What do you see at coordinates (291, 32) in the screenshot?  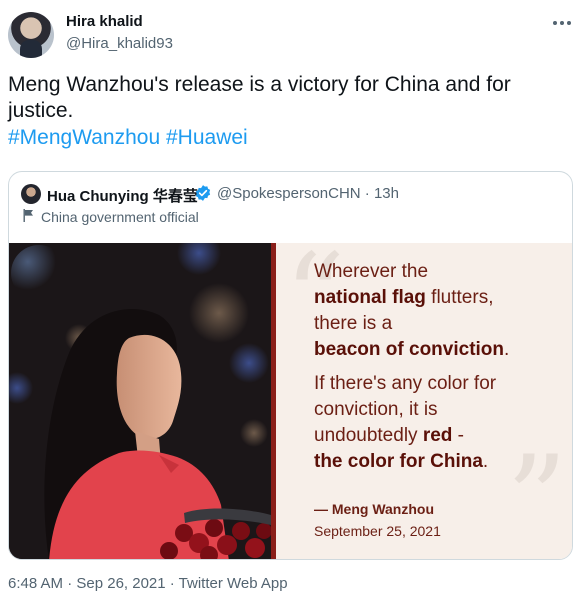 I see `tweet-header: Hira khalid @Hira_khalid93` at bounding box center [291, 32].